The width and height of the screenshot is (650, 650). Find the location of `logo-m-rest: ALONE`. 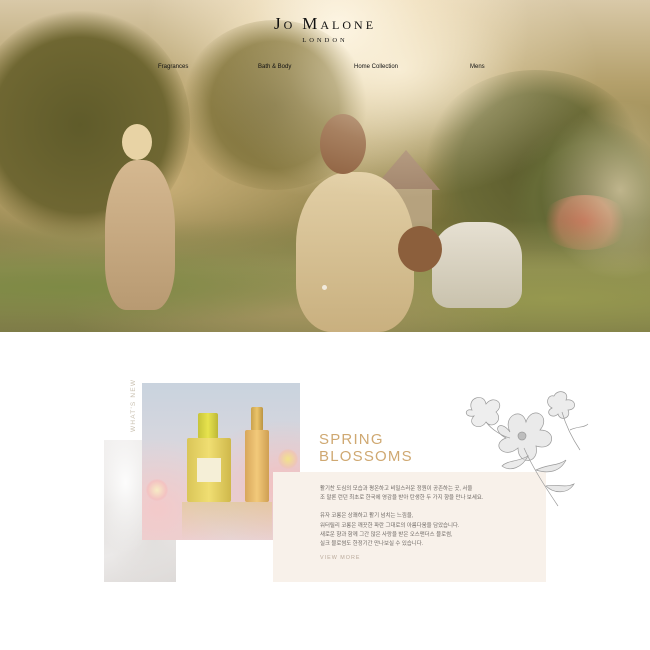

logo-m-rest: ALONE is located at coordinates (348, 25).